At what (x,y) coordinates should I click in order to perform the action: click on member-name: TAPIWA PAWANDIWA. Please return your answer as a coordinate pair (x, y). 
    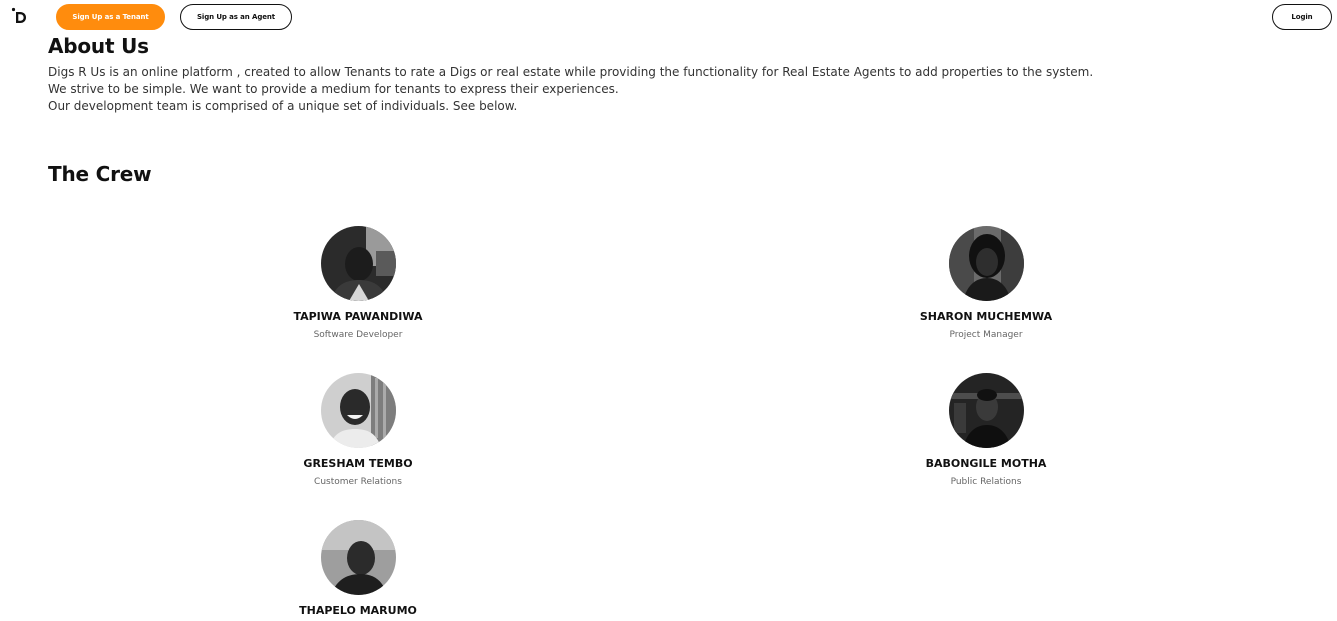
    Looking at the image, I should click on (358, 316).